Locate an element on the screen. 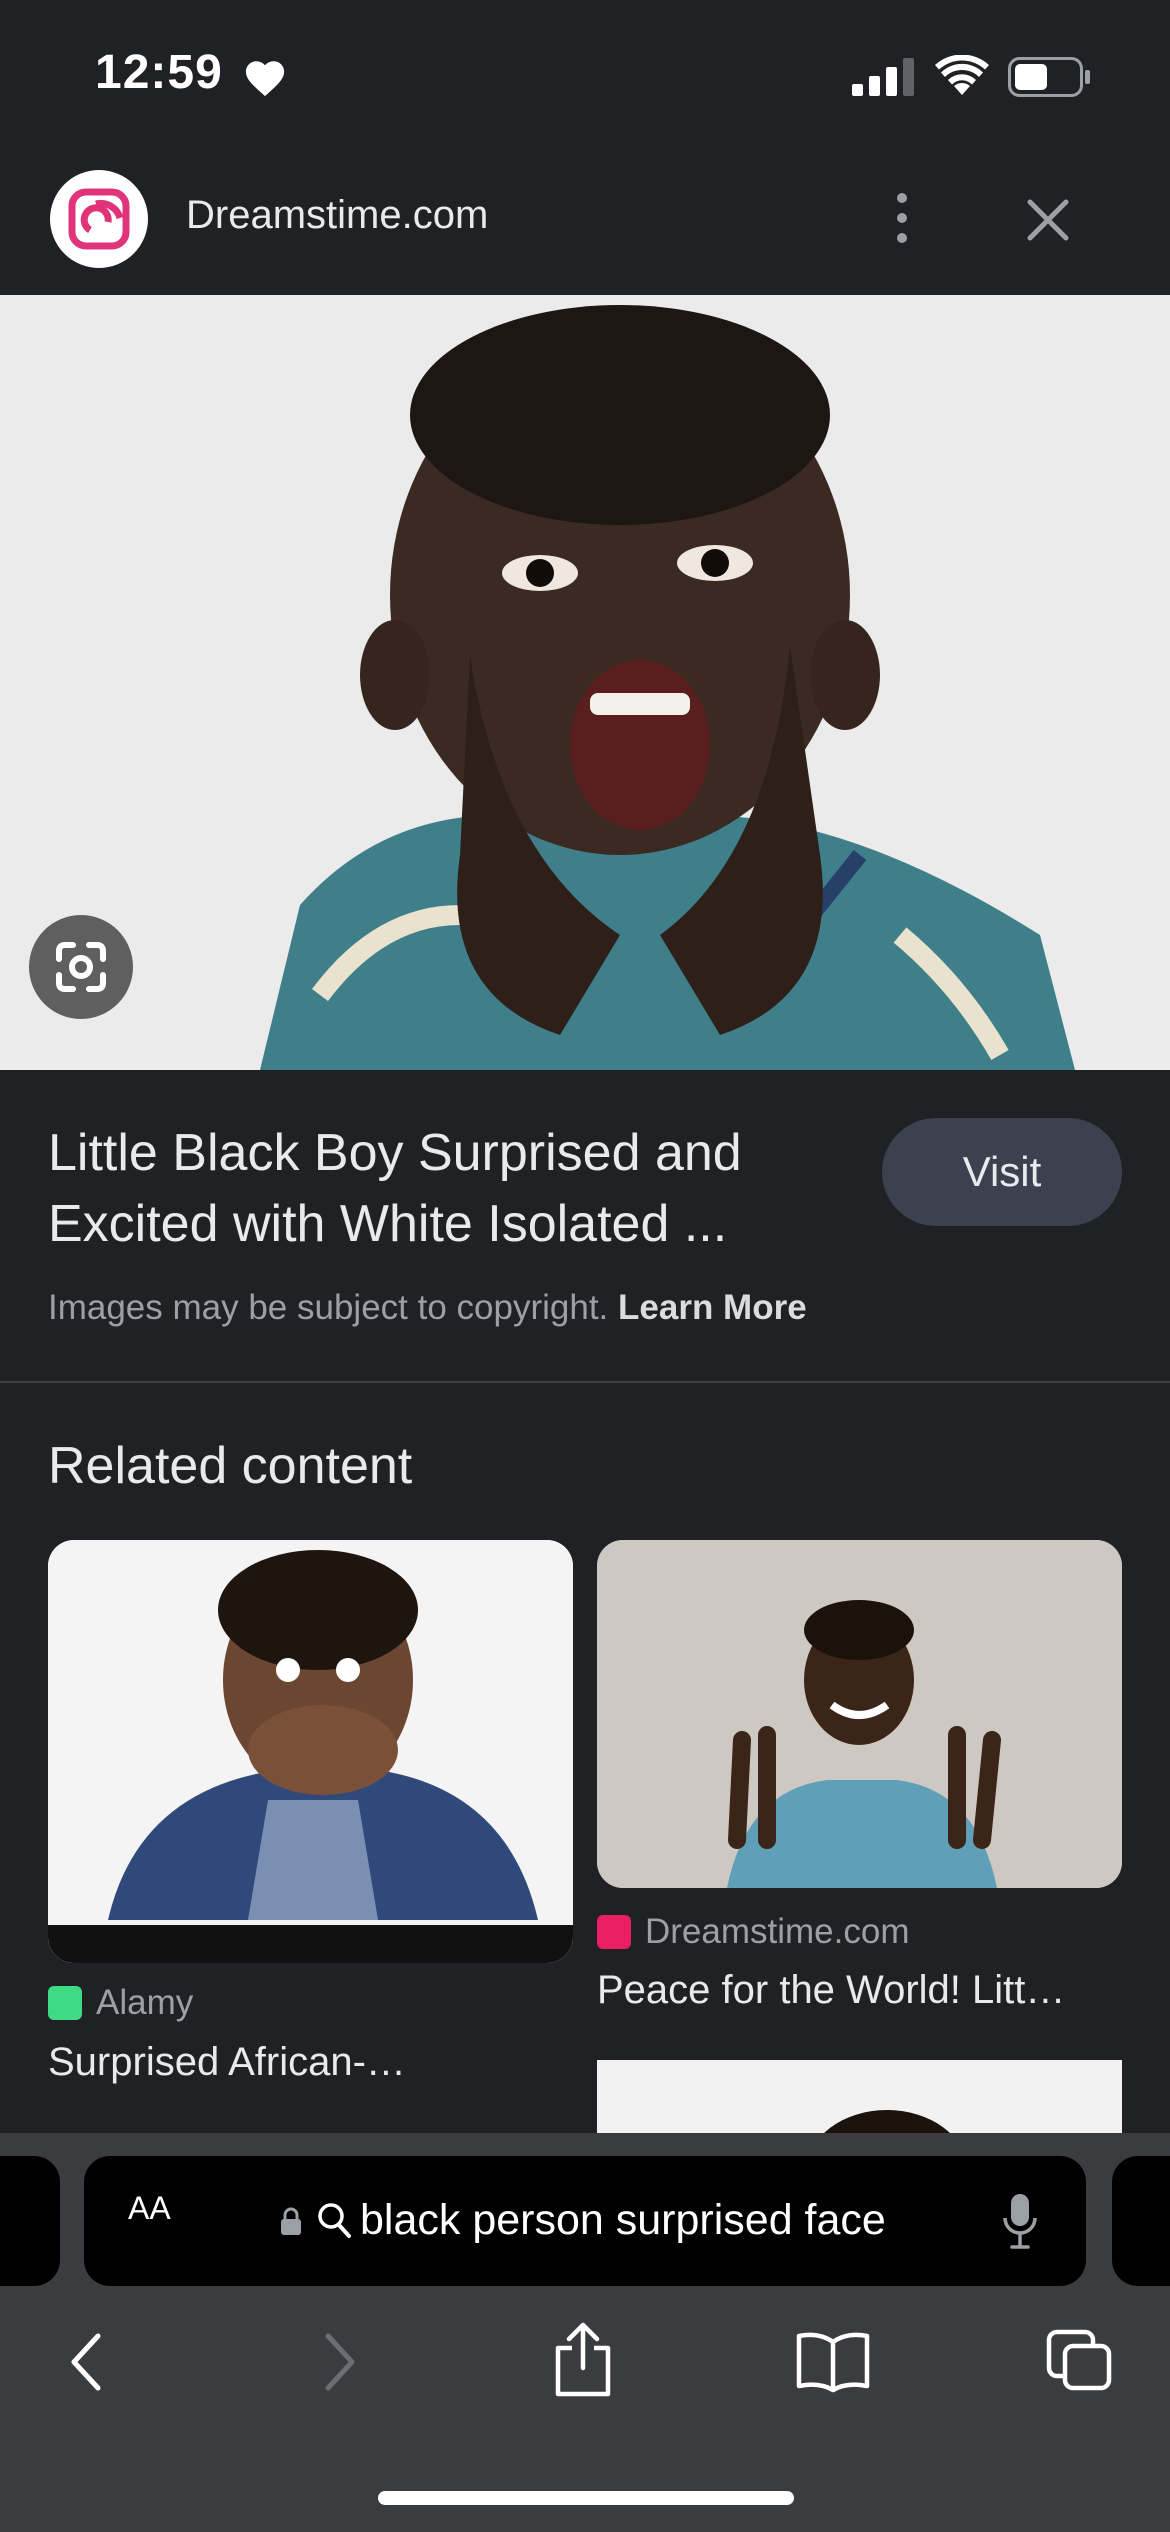 Image resolution: width=1170 pixels, height=2532 pixels. lens-icon is located at coordinates (81, 967).